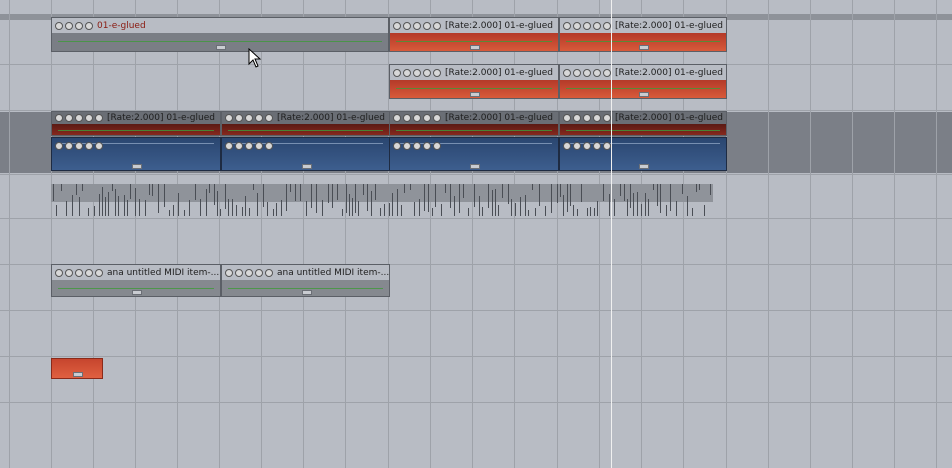 The width and height of the screenshot is (952, 468). I want to click on play-cursor, so click(611, 234).